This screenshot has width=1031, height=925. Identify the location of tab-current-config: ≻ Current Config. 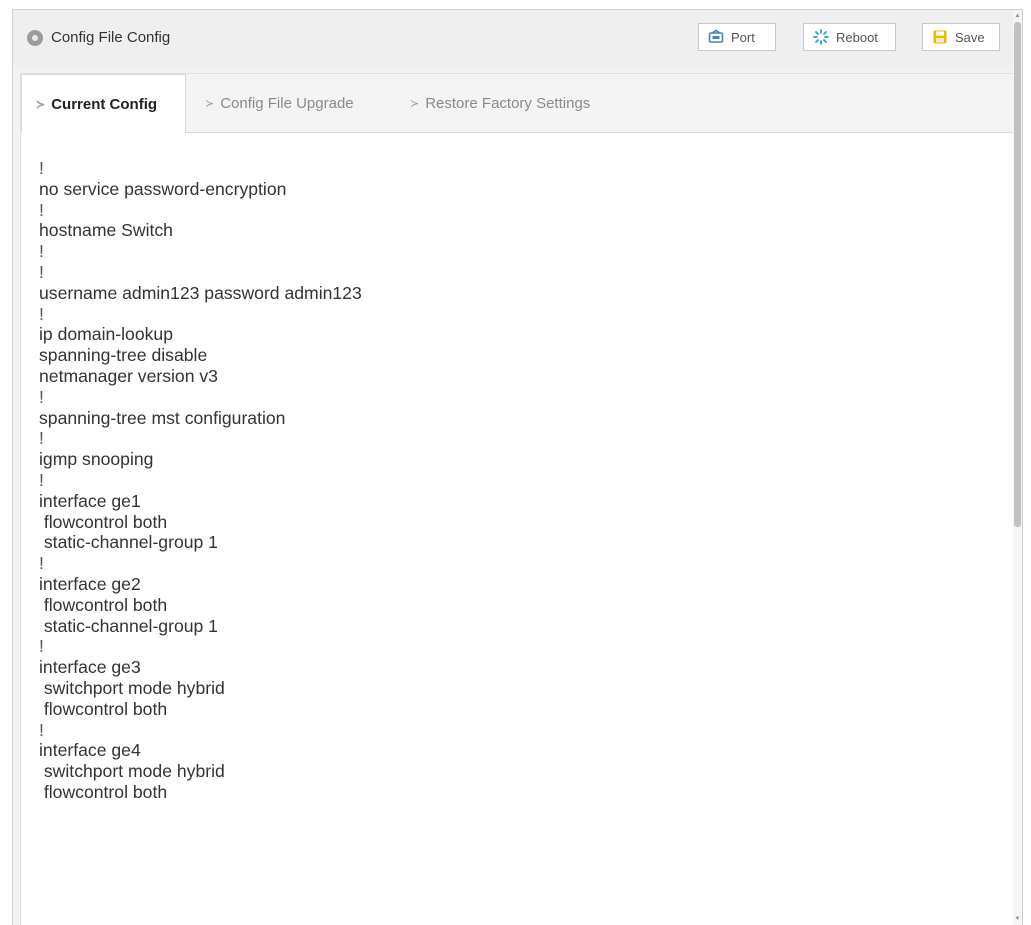
(103, 103).